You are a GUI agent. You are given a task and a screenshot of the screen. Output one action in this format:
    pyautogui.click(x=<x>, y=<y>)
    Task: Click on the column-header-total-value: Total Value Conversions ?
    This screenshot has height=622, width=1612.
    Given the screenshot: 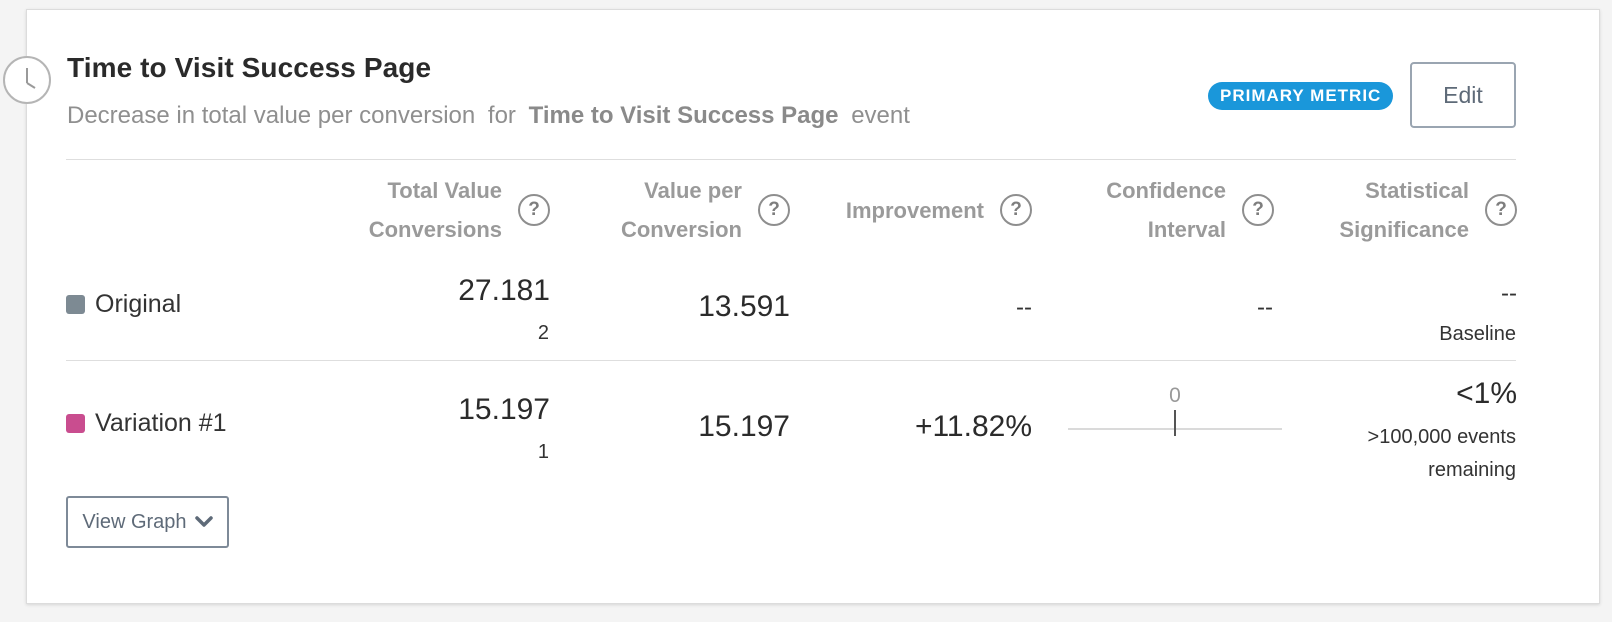 What is the action you would take?
    pyautogui.click(x=445, y=210)
    